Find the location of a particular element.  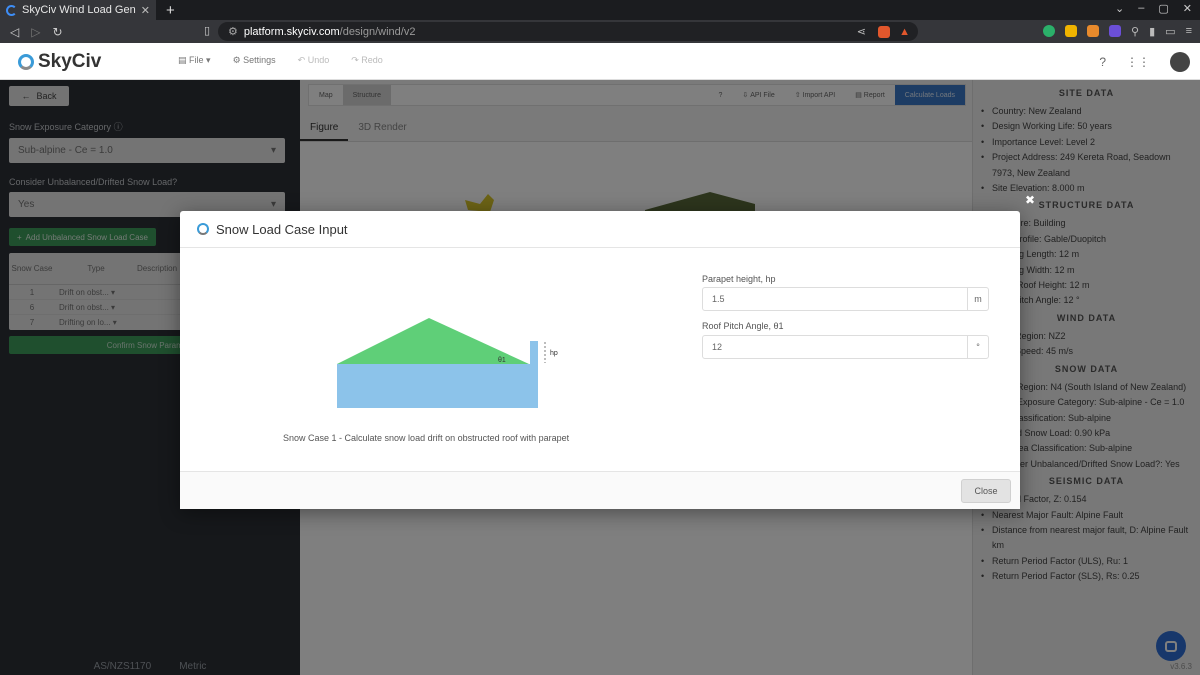

share-icon: ⋖ is located at coordinates (861, 31).